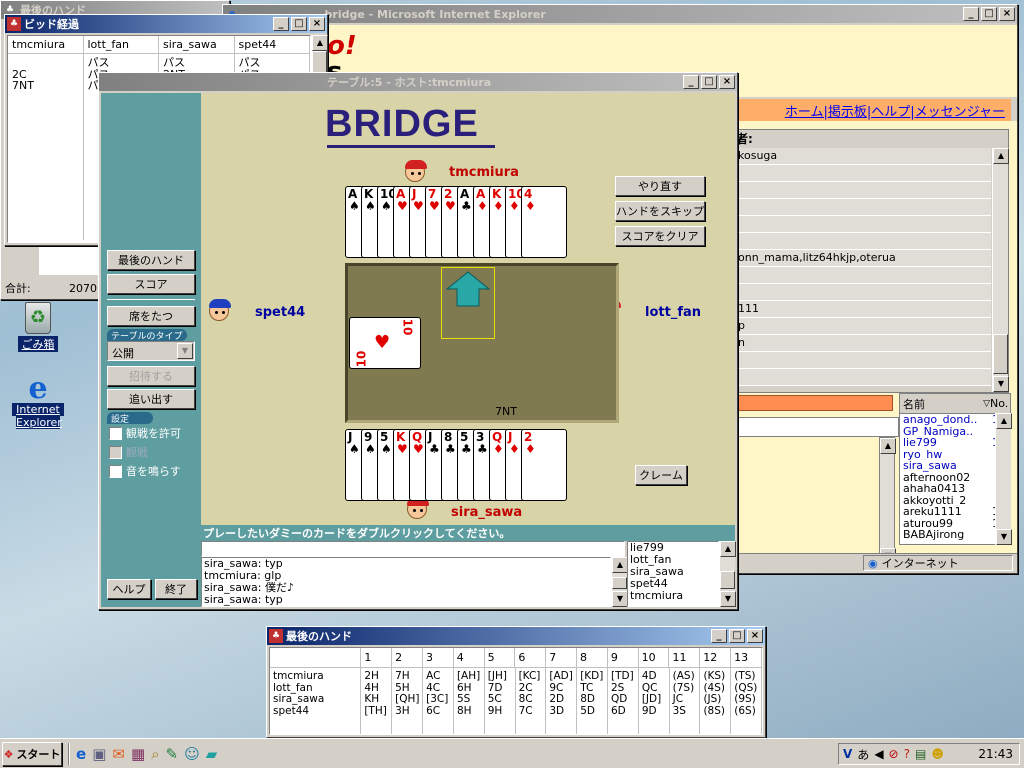 The height and width of the screenshot is (768, 1024). What do you see at coordinates (619, 582) in the screenshot?
I see `chat-scrollbar: ▲ ▼` at bounding box center [619, 582].